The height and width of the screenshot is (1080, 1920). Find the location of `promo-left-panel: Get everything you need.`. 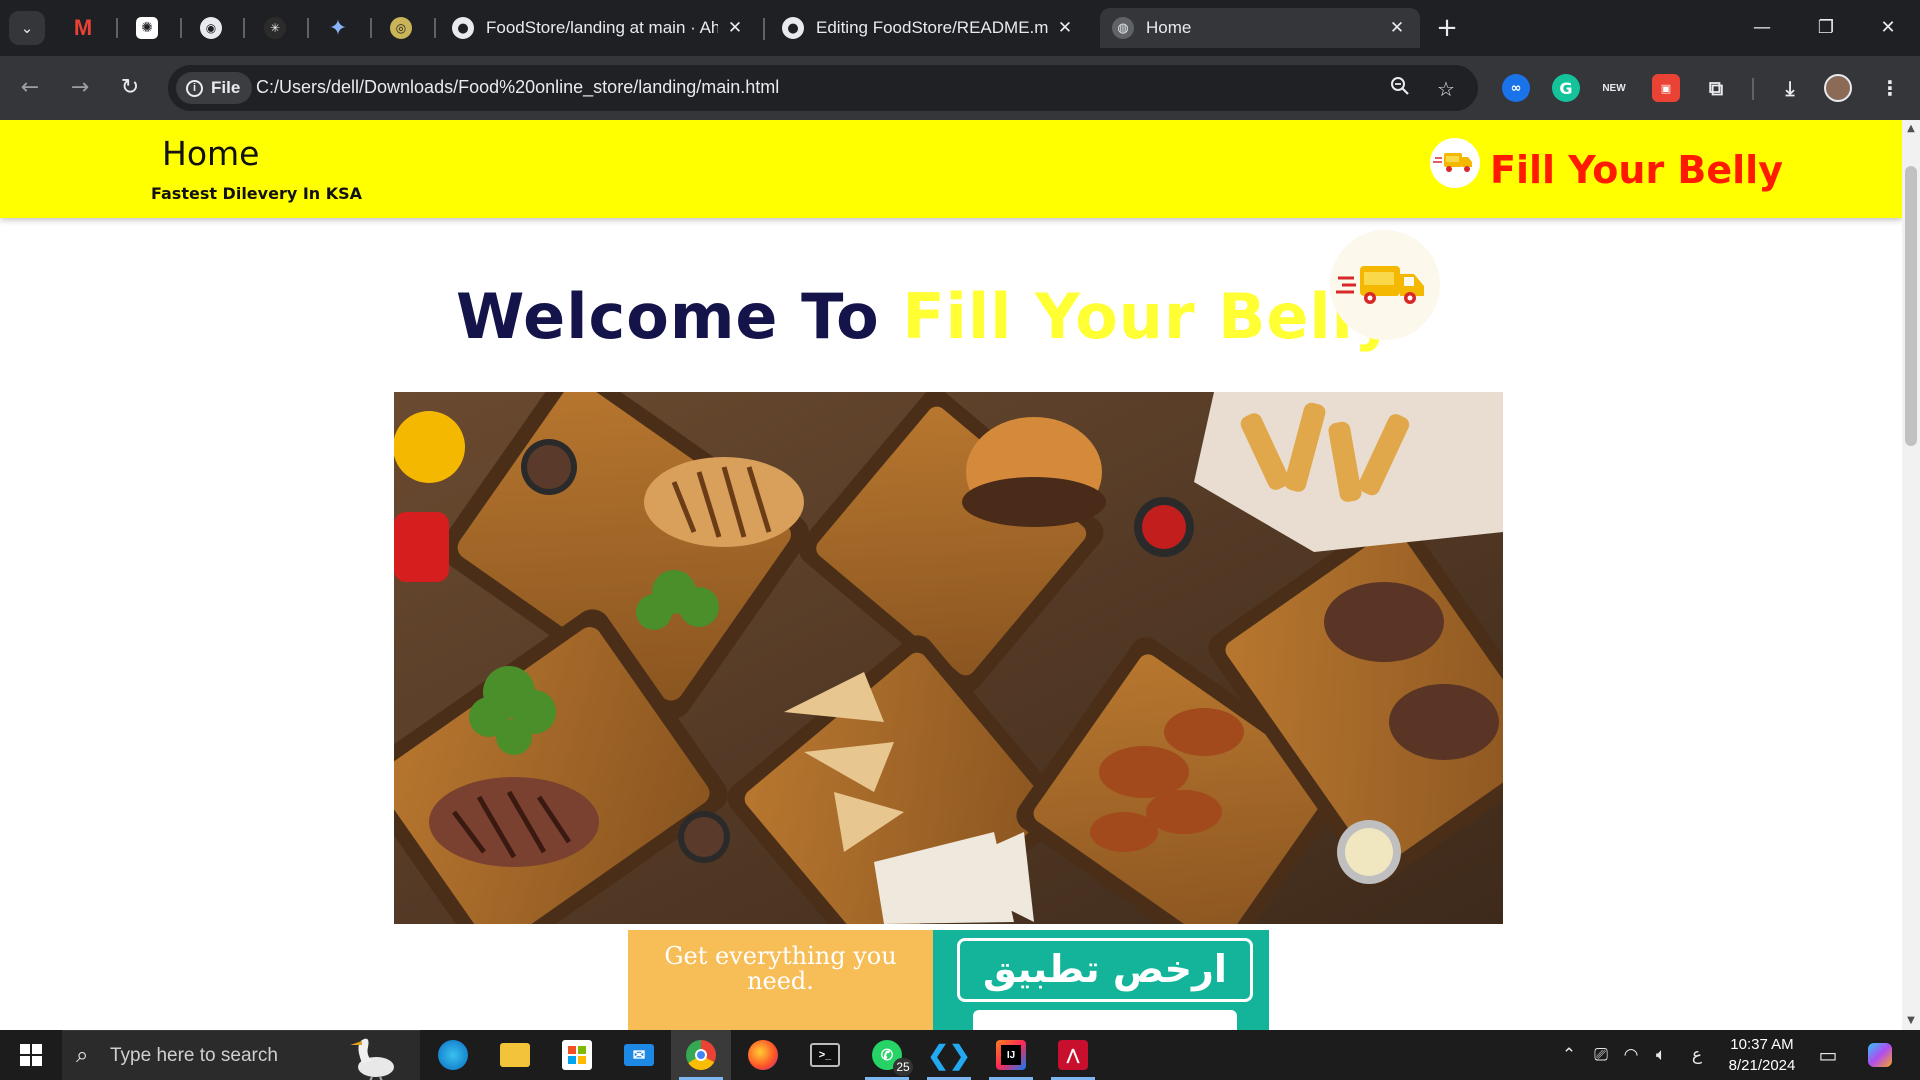

promo-left-panel: Get everything you need. is located at coordinates (780, 980).